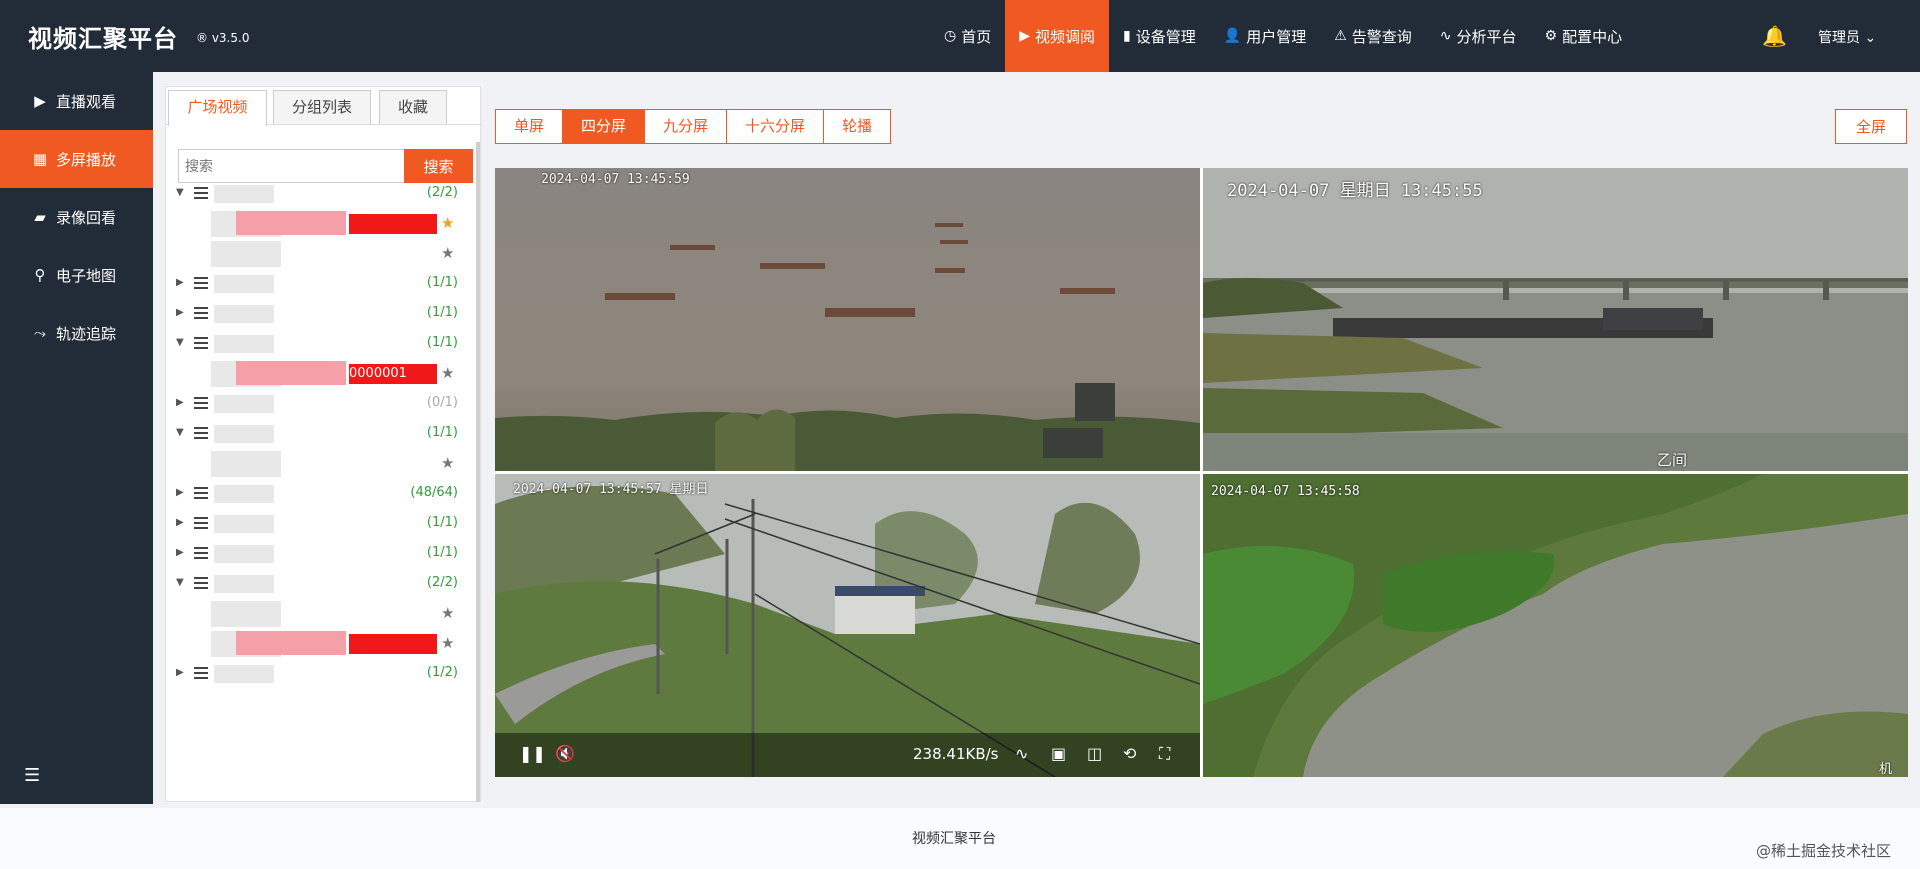 Image resolution: width=1920 pixels, height=869 pixels. Describe the element at coordinates (32, 775) in the screenshot. I see `collapse-menu-icon: ☰` at that location.